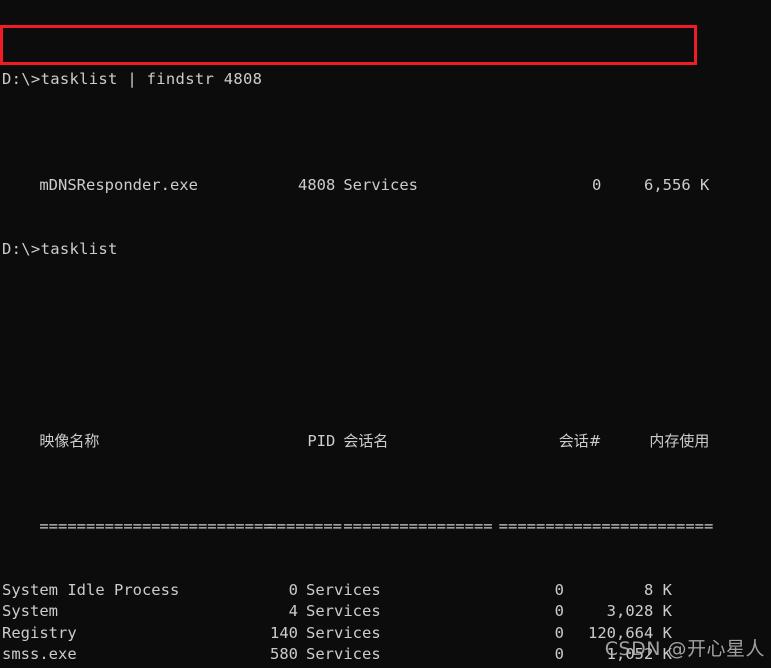 The image size is (771, 668). I want to click on process-pid: 580, so click(284, 653).